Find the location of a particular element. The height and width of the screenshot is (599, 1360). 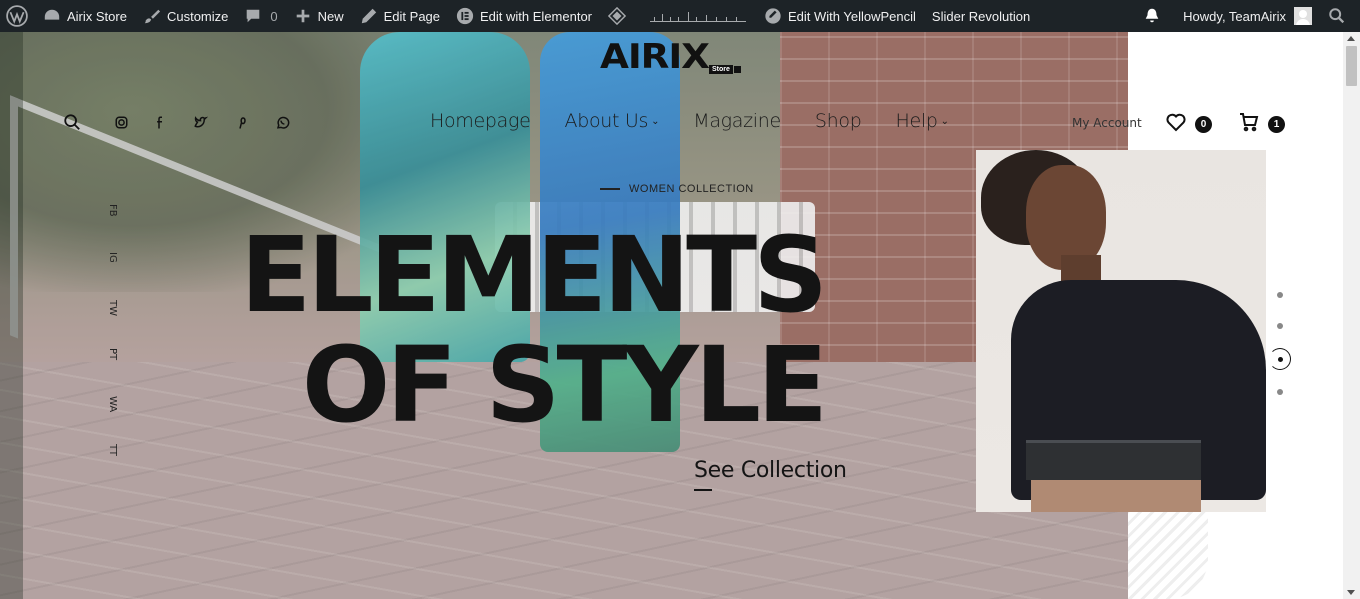

nav-item-label: Magazine is located at coordinates (737, 121).